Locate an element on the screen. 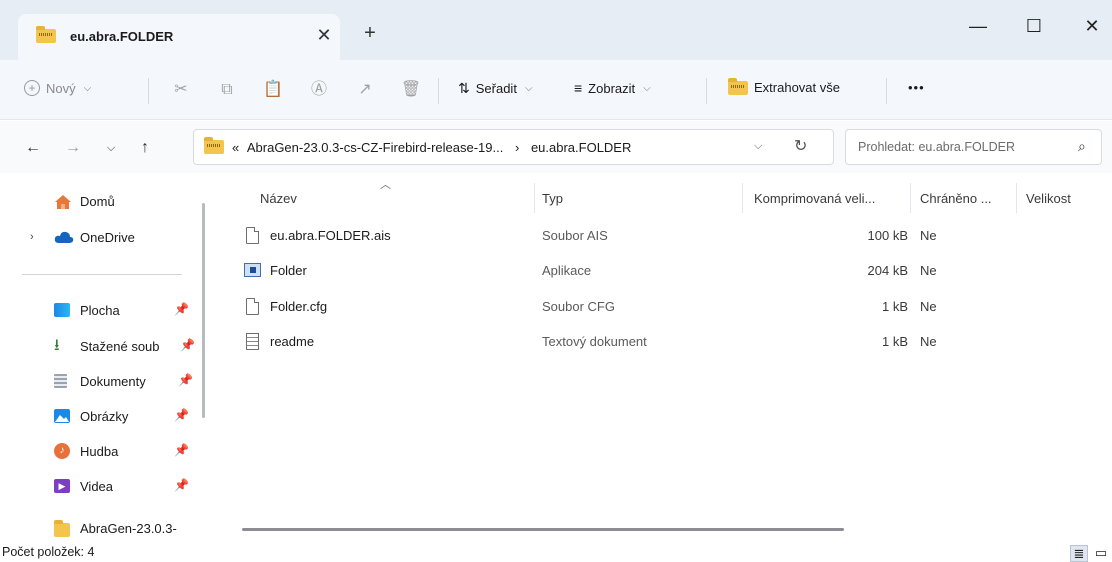 Image resolution: width=1112 pixels, height=562 pixels. file-name: eu.abra.FOLDER.ais is located at coordinates (330, 235).